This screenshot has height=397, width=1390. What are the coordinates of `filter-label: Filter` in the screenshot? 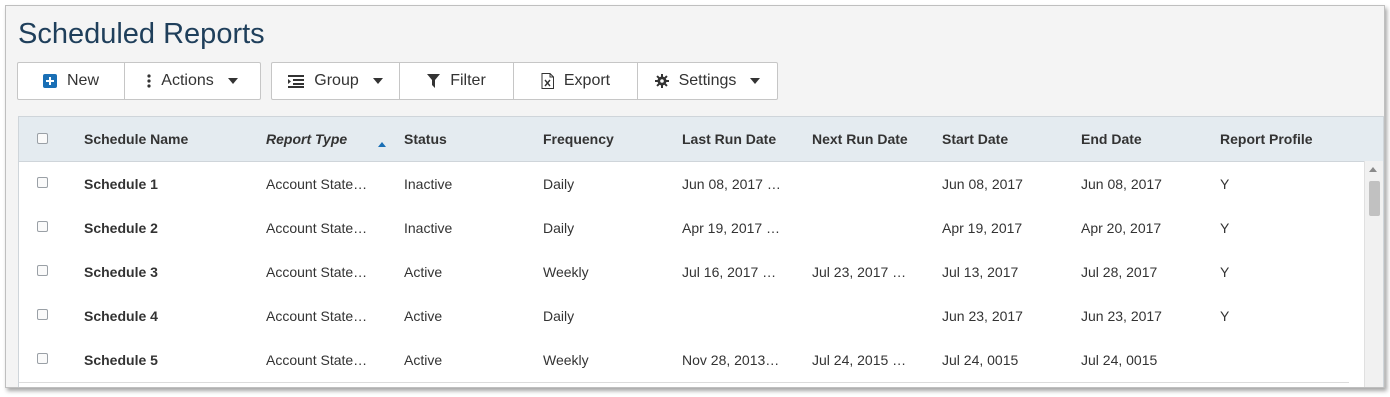 It's located at (468, 80).